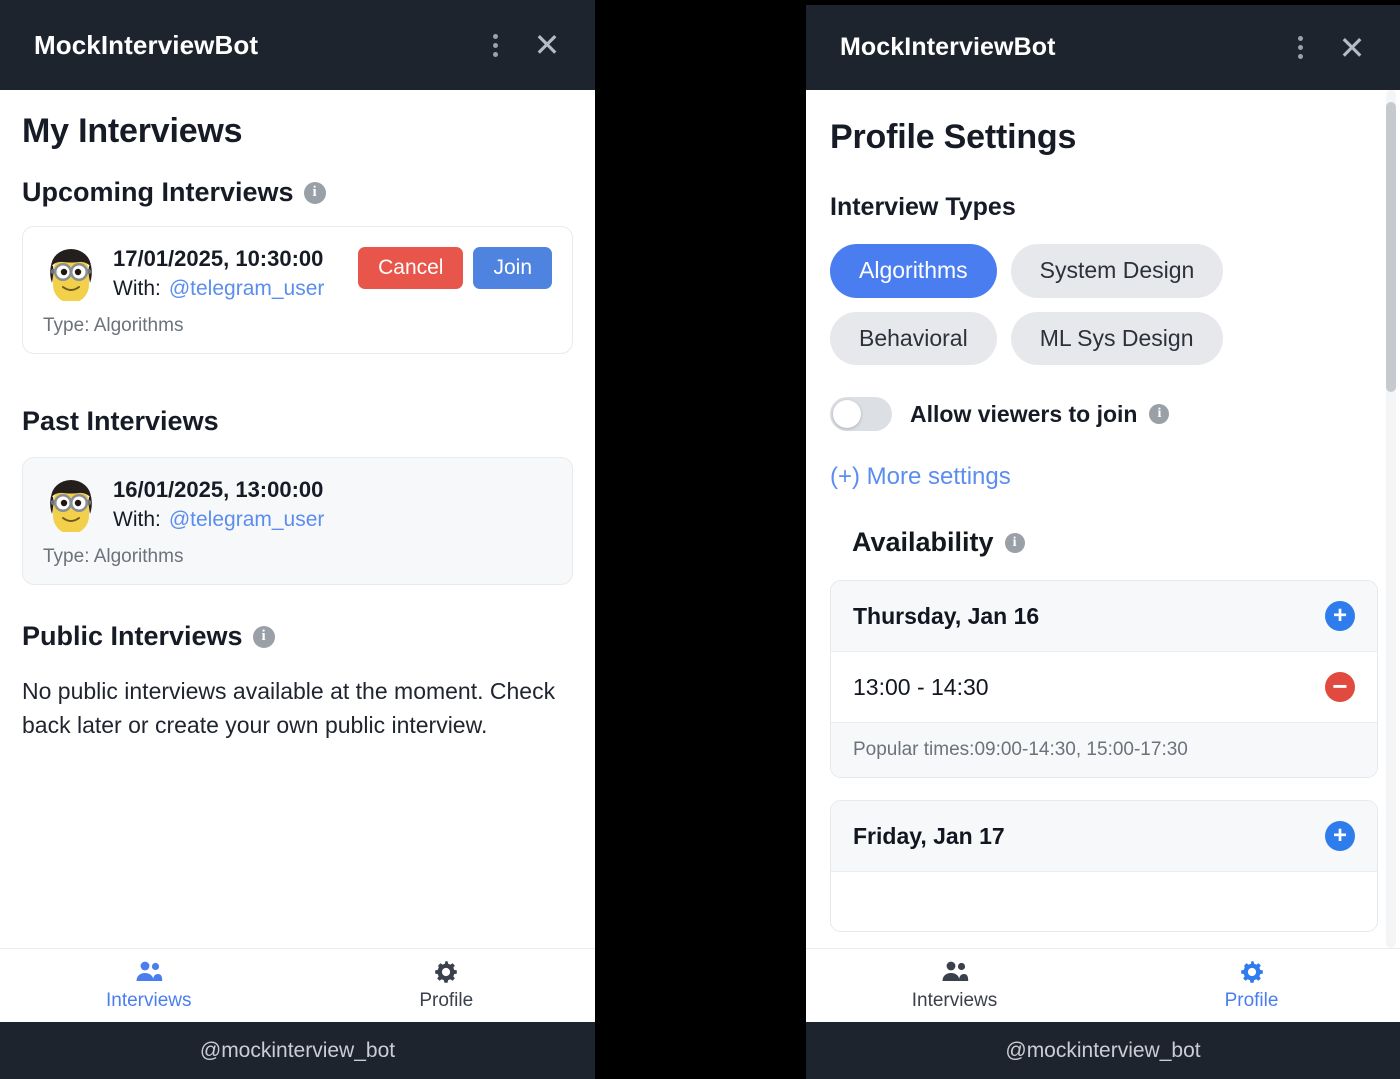 This screenshot has height=1079, width=1400. Describe the element at coordinates (847, 414) in the screenshot. I see `toggle-knob` at that location.